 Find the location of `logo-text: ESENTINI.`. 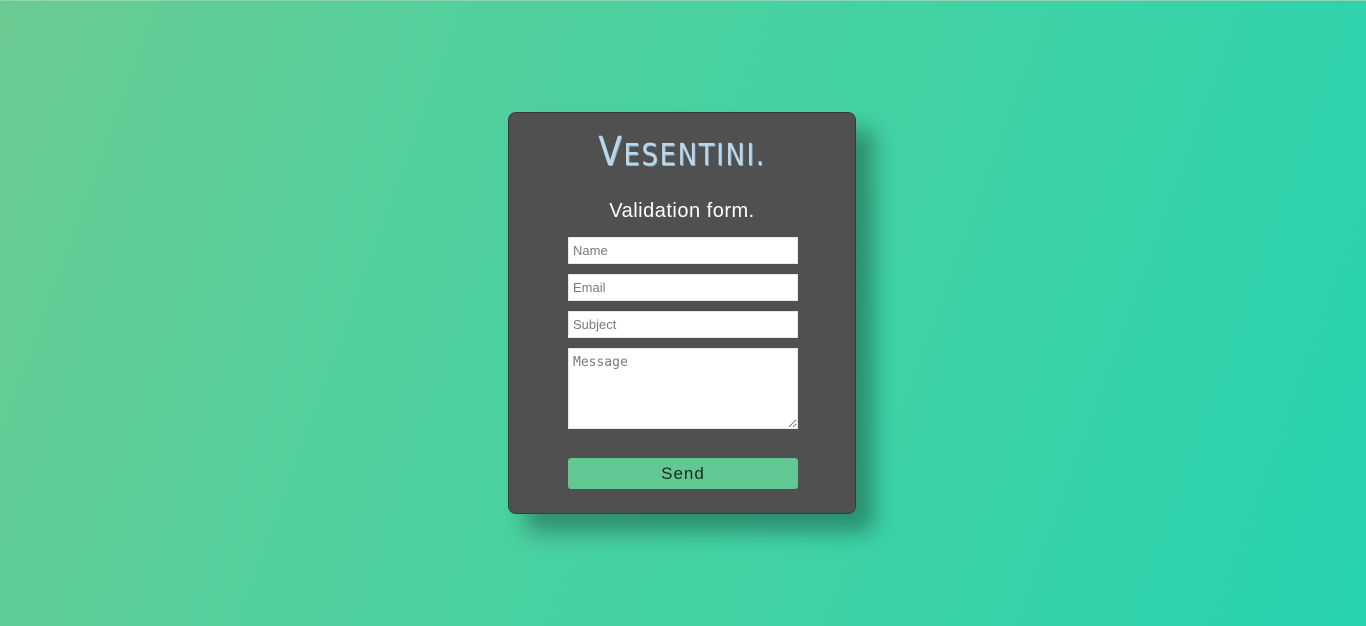

logo-text: ESENTINI. is located at coordinates (694, 155).